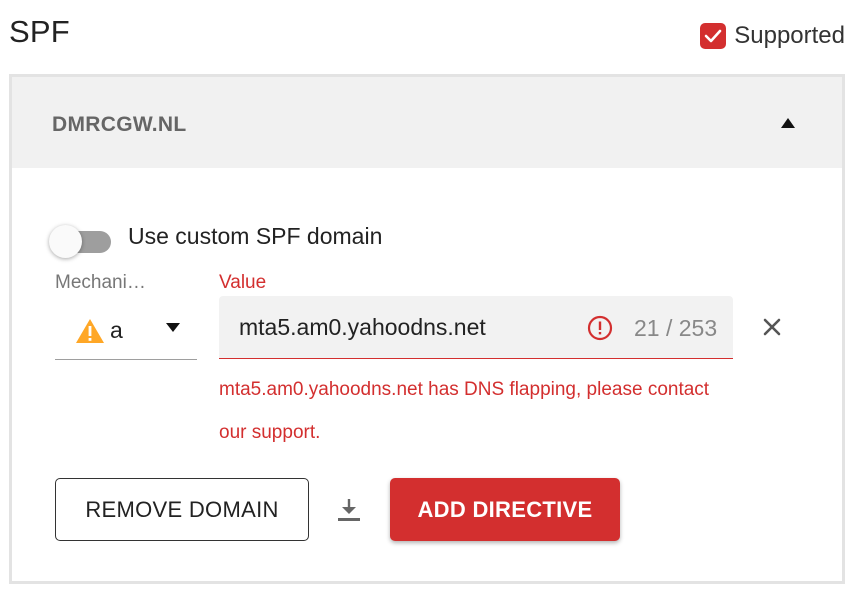  I want to click on mechanism-value: a, so click(116, 330).